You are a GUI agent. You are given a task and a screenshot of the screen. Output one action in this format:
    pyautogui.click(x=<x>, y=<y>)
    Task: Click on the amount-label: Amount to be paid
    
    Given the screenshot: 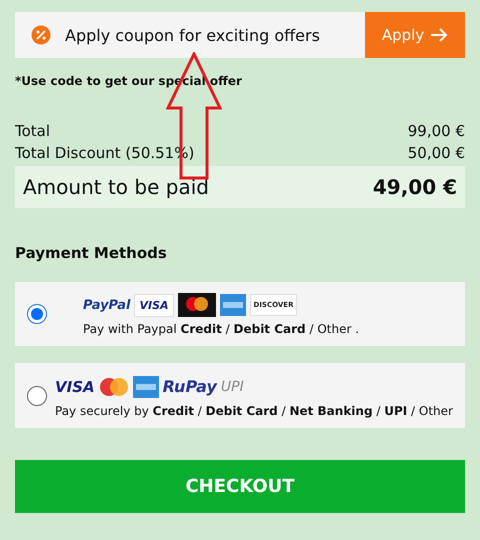 What is the action you would take?
    pyautogui.click(x=116, y=187)
    